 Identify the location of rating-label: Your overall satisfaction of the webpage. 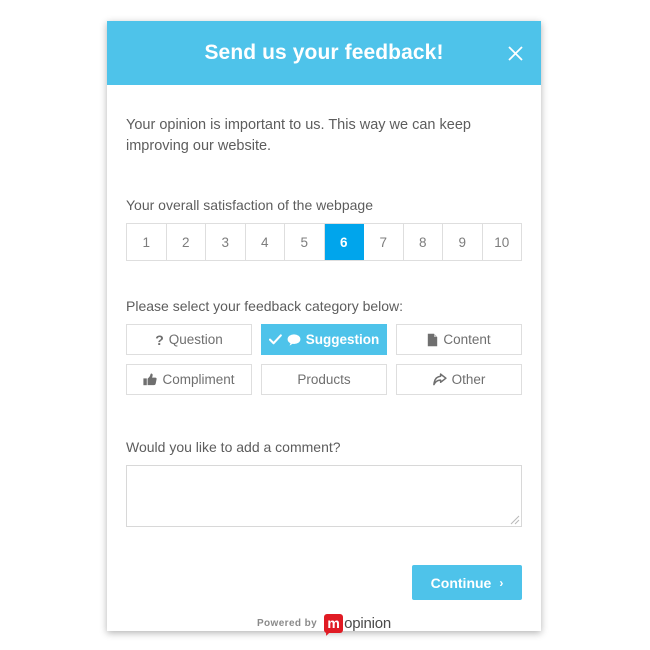
(249, 205).